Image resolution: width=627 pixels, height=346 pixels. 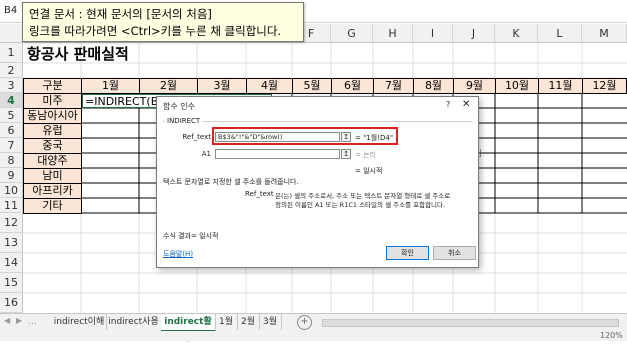 What do you see at coordinates (360, 205) in the screenshot?
I see `arg-help-line-2: 정의된 이름인 A1 또는 R1C1 스타일의 셀 주소를 포함합니다.` at bounding box center [360, 205].